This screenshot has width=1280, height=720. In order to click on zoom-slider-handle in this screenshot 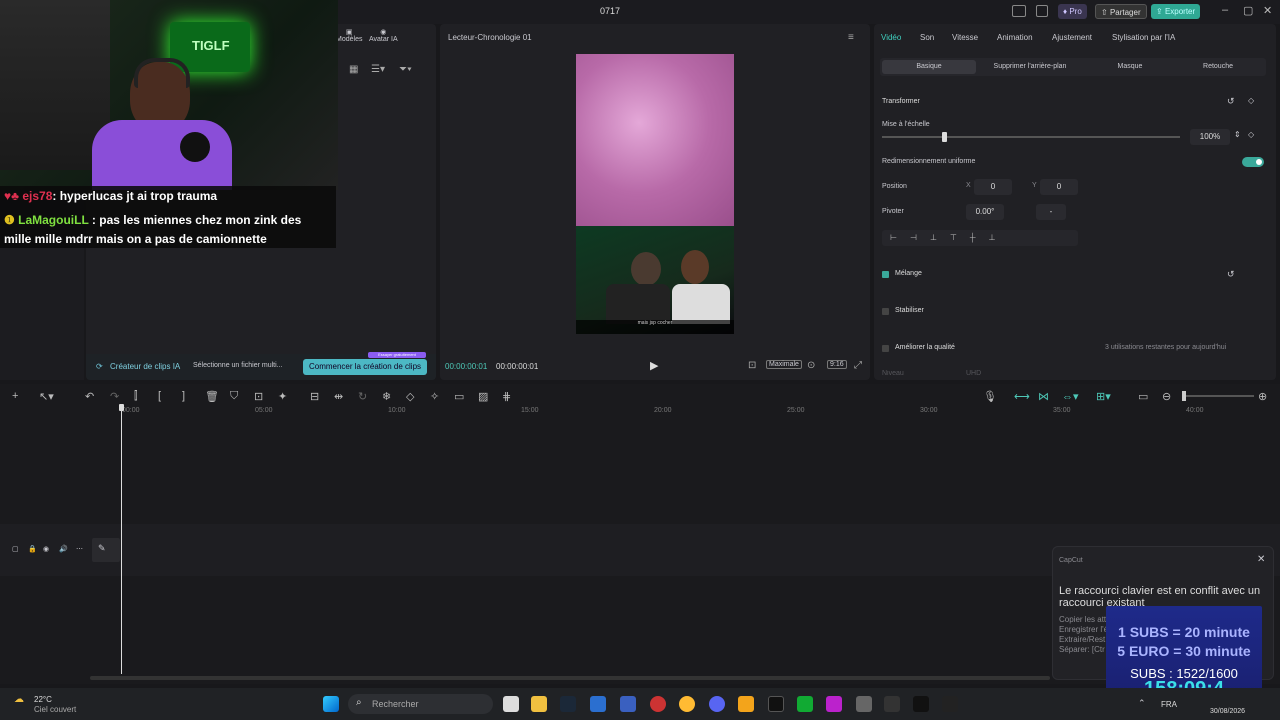, I will do `click(1184, 396)`.